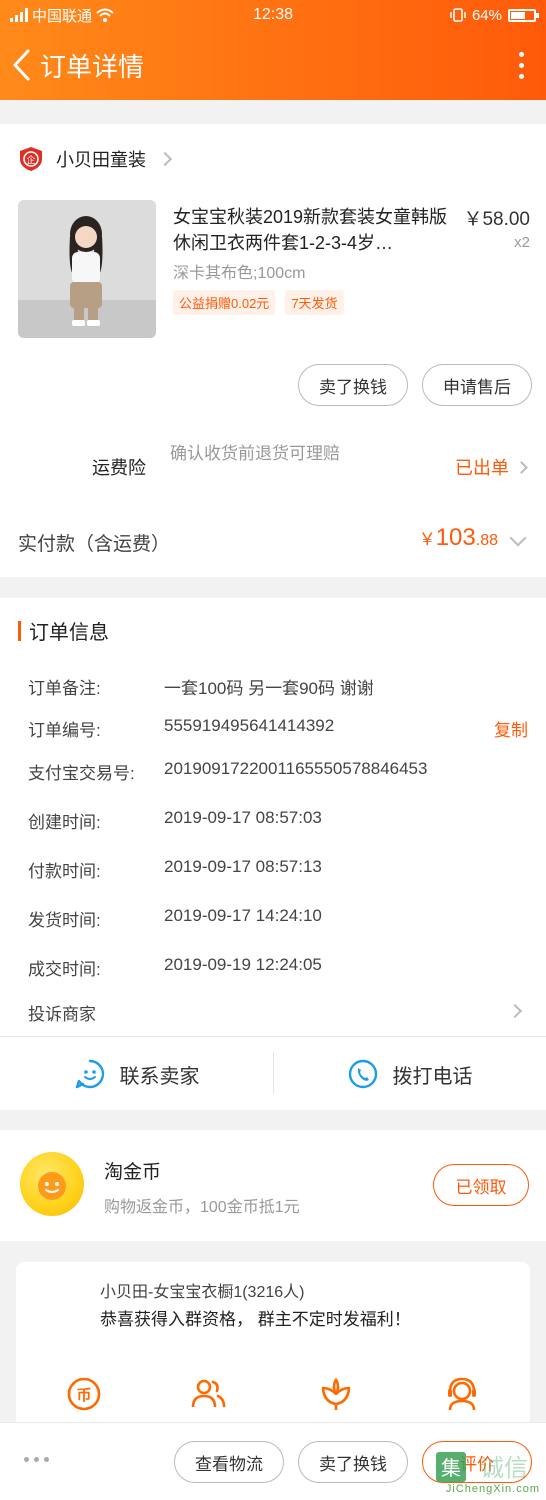 The height and width of the screenshot is (1500, 546). What do you see at coordinates (255, 1319) in the screenshot?
I see `group-message: 恭喜获得入群资格， 群主不定时发福利！` at bounding box center [255, 1319].